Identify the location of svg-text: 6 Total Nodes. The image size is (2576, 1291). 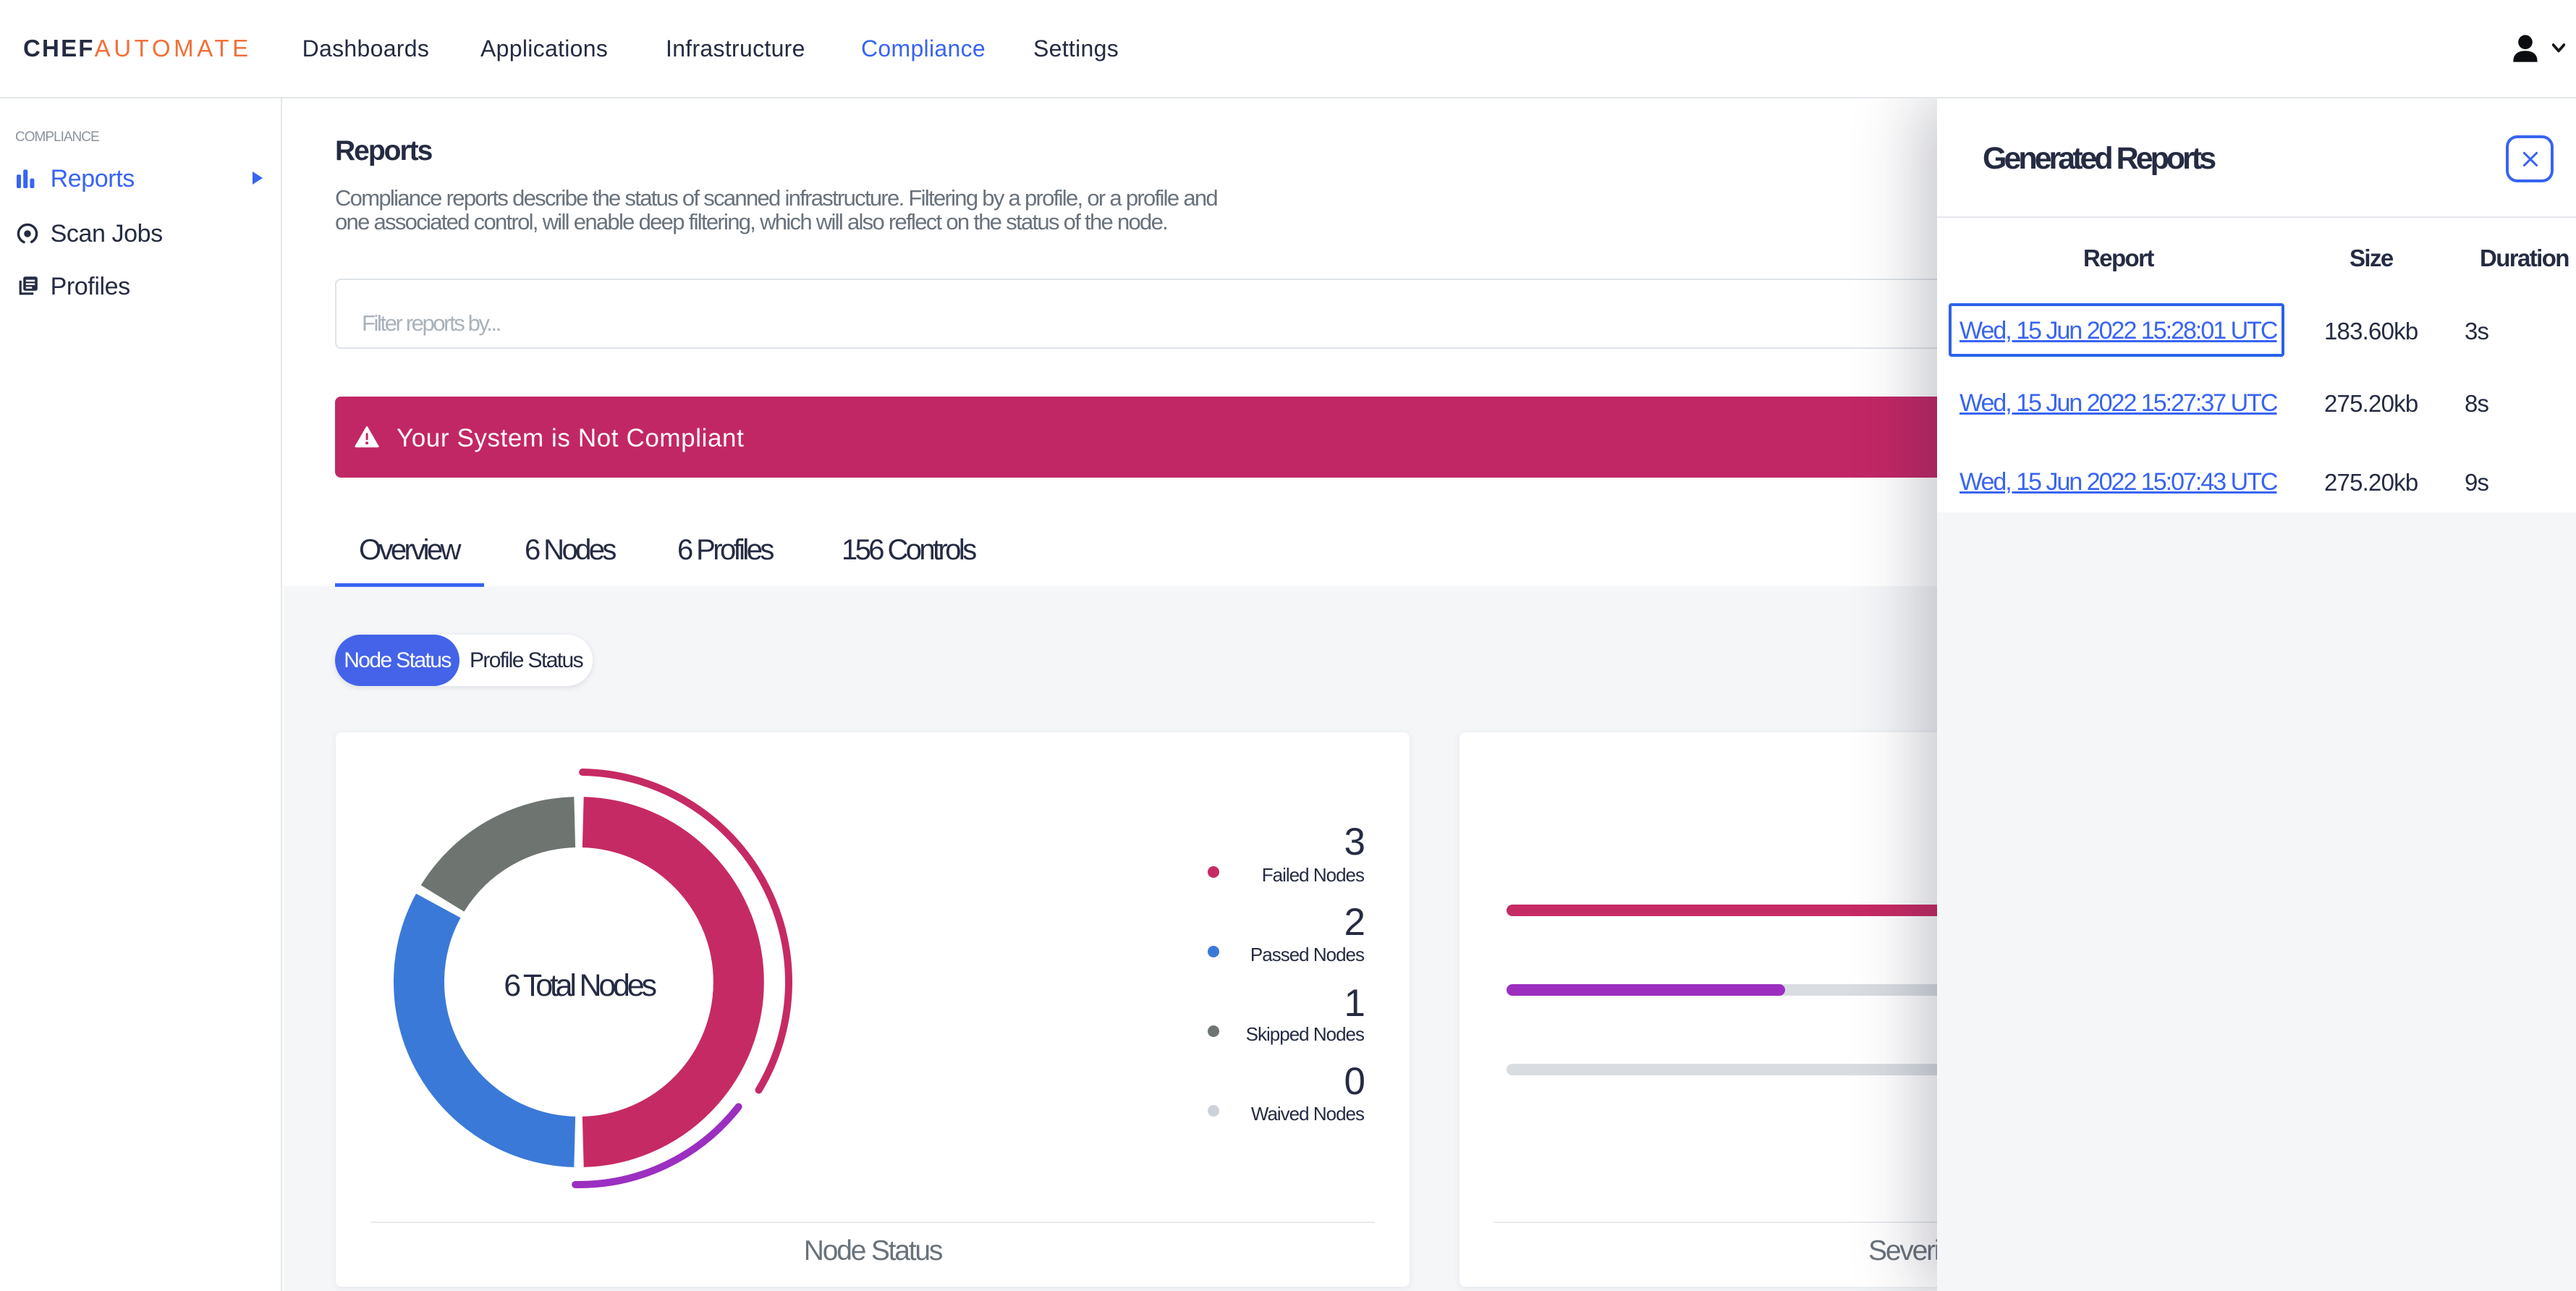
(580, 985).